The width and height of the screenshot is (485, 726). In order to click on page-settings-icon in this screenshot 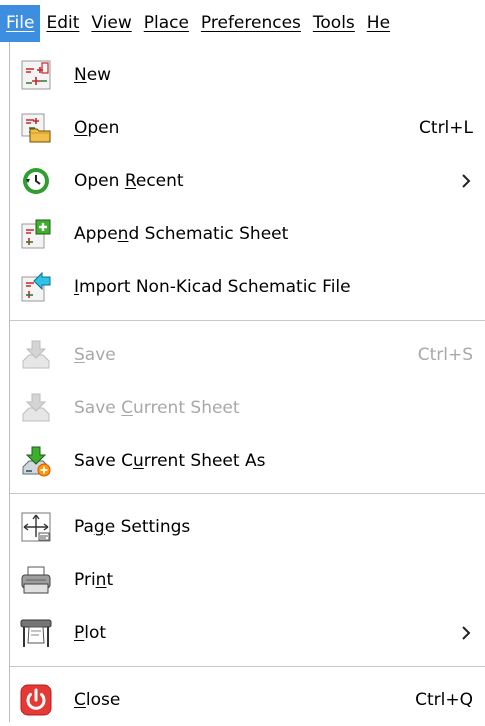, I will do `click(36, 527)`.